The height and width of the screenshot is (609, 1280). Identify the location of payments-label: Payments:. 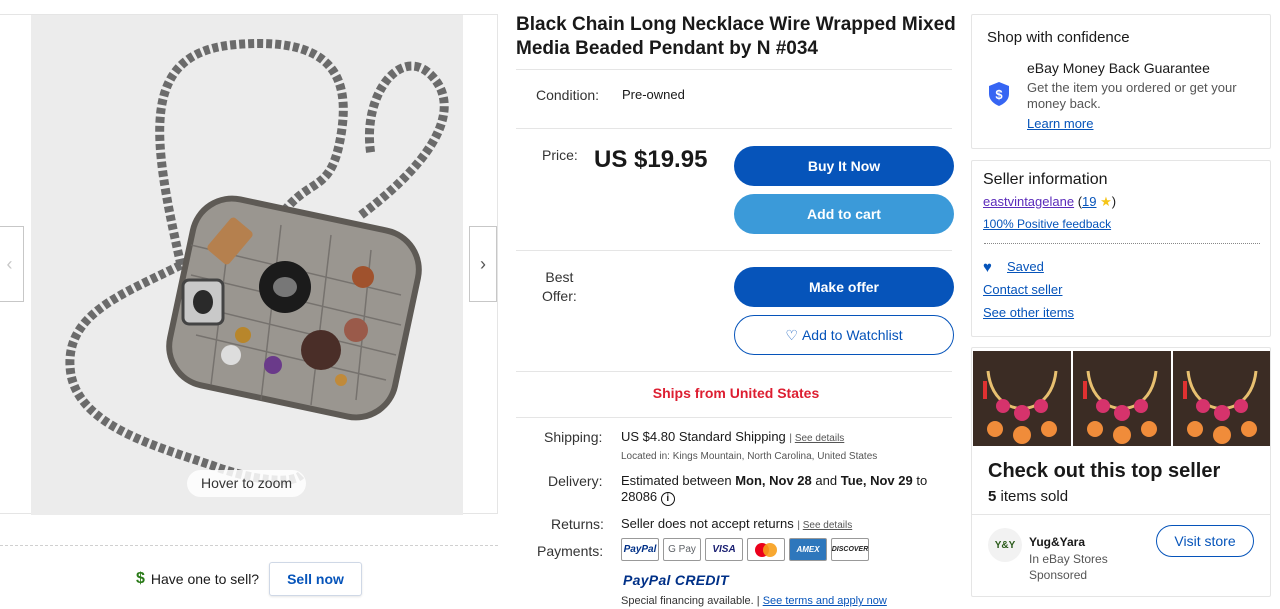
(570, 551).